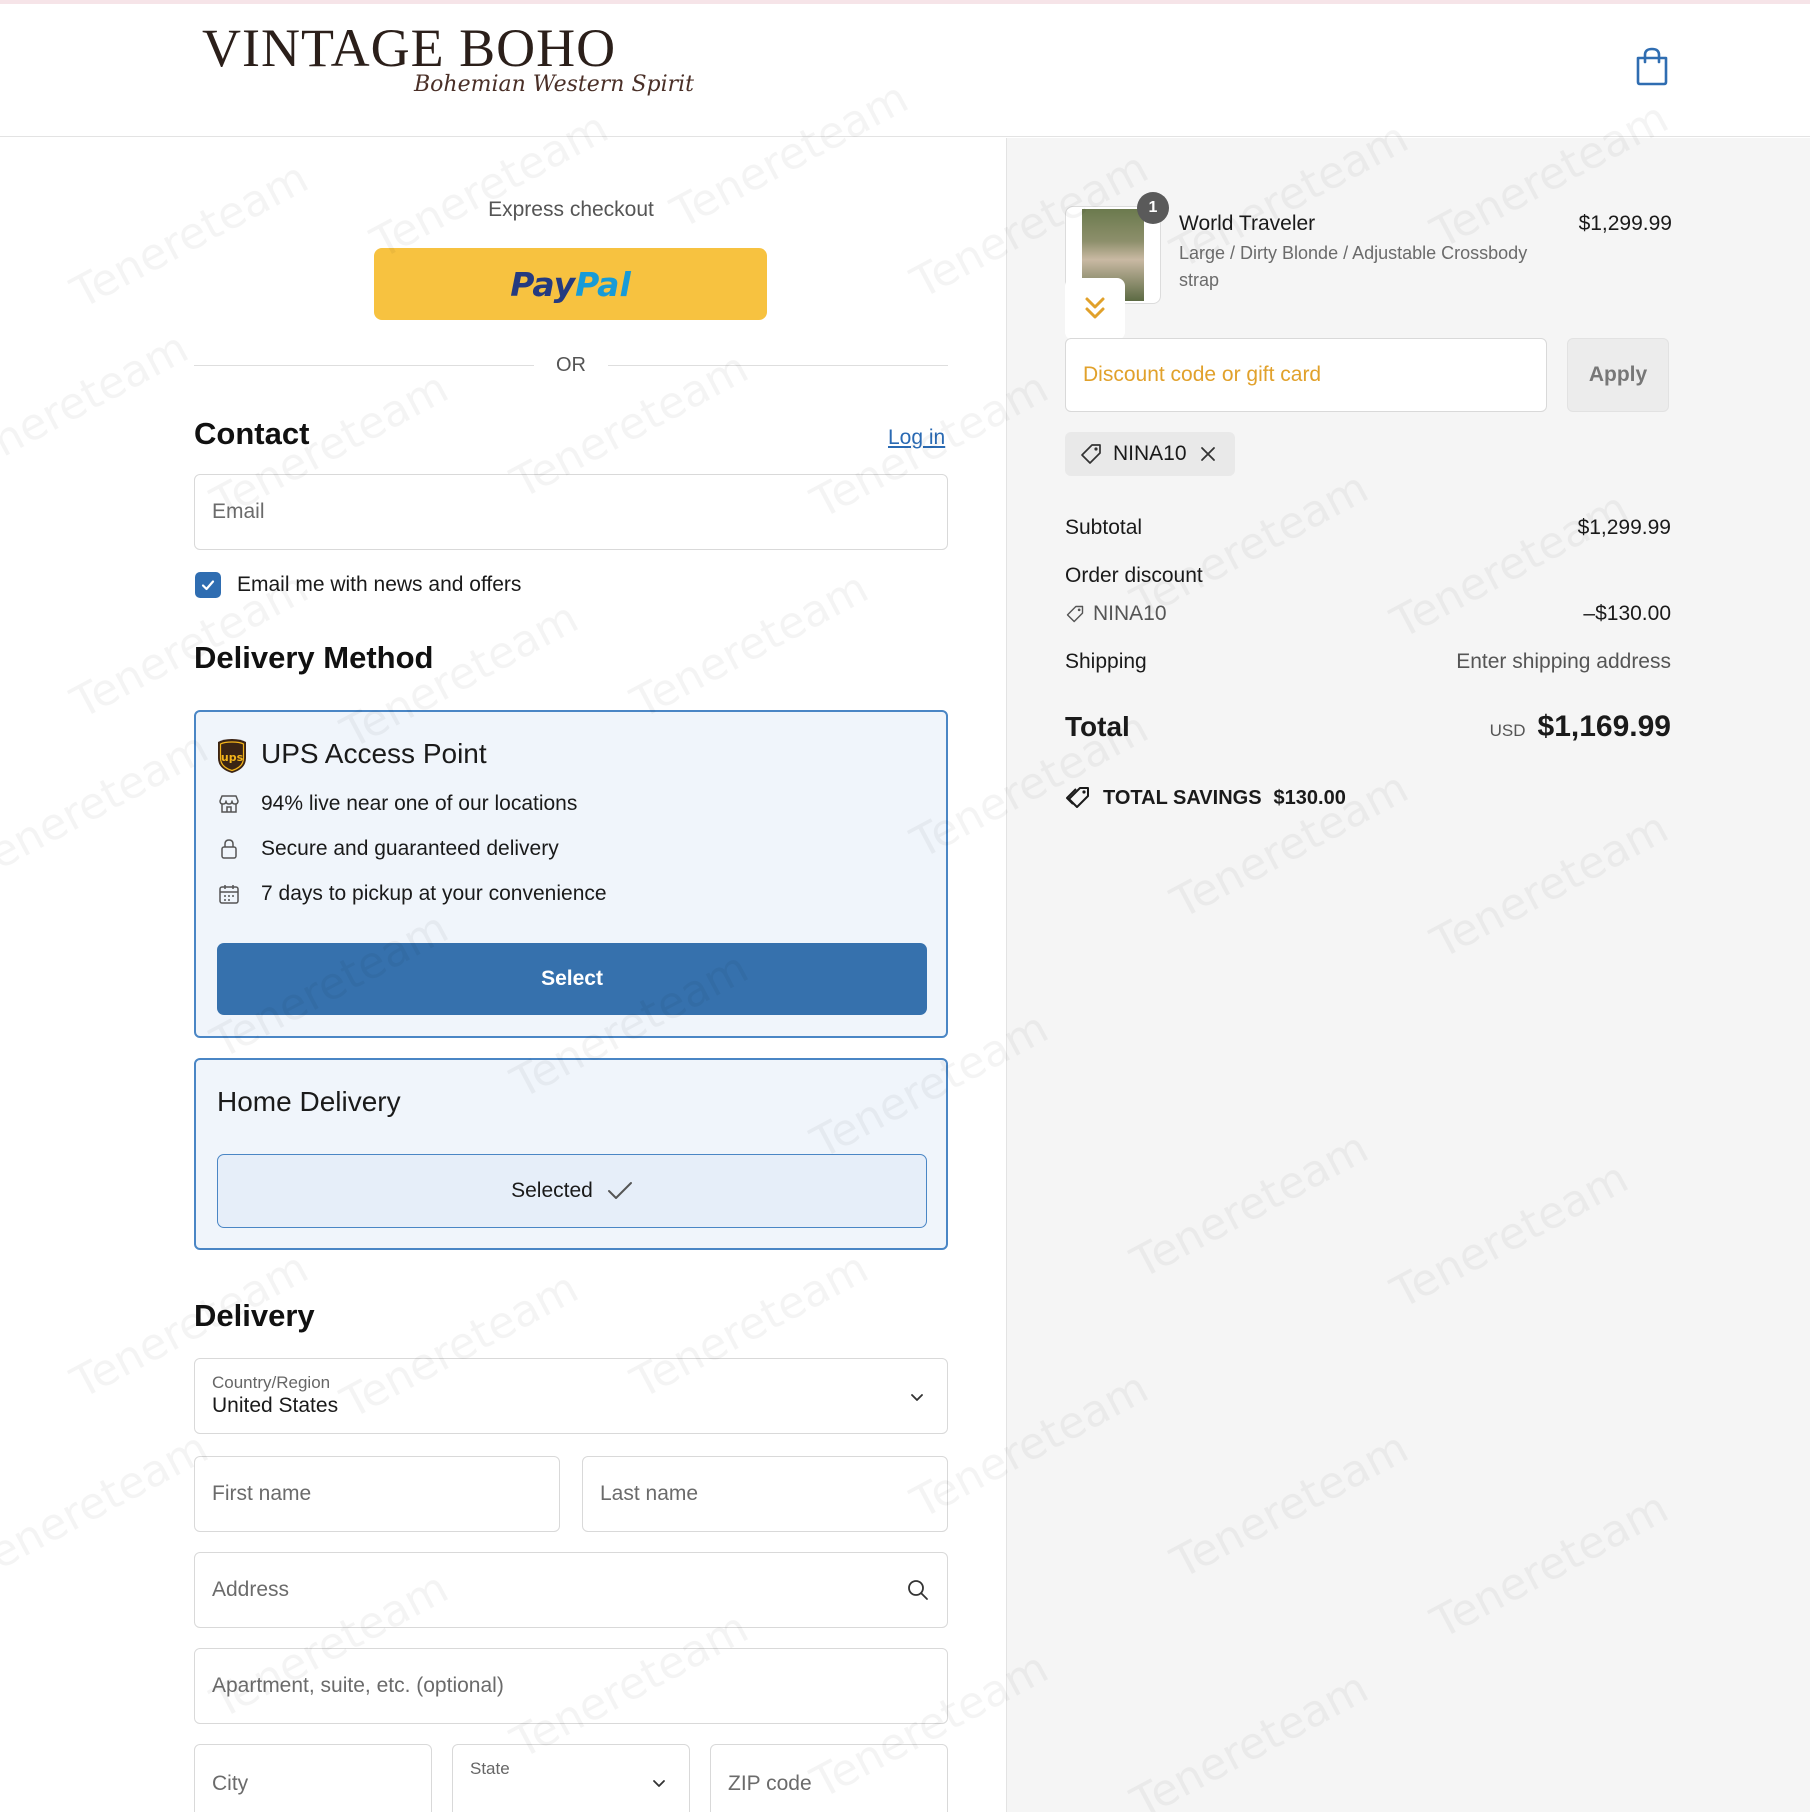  I want to click on last-name-input, so click(765, 1494).